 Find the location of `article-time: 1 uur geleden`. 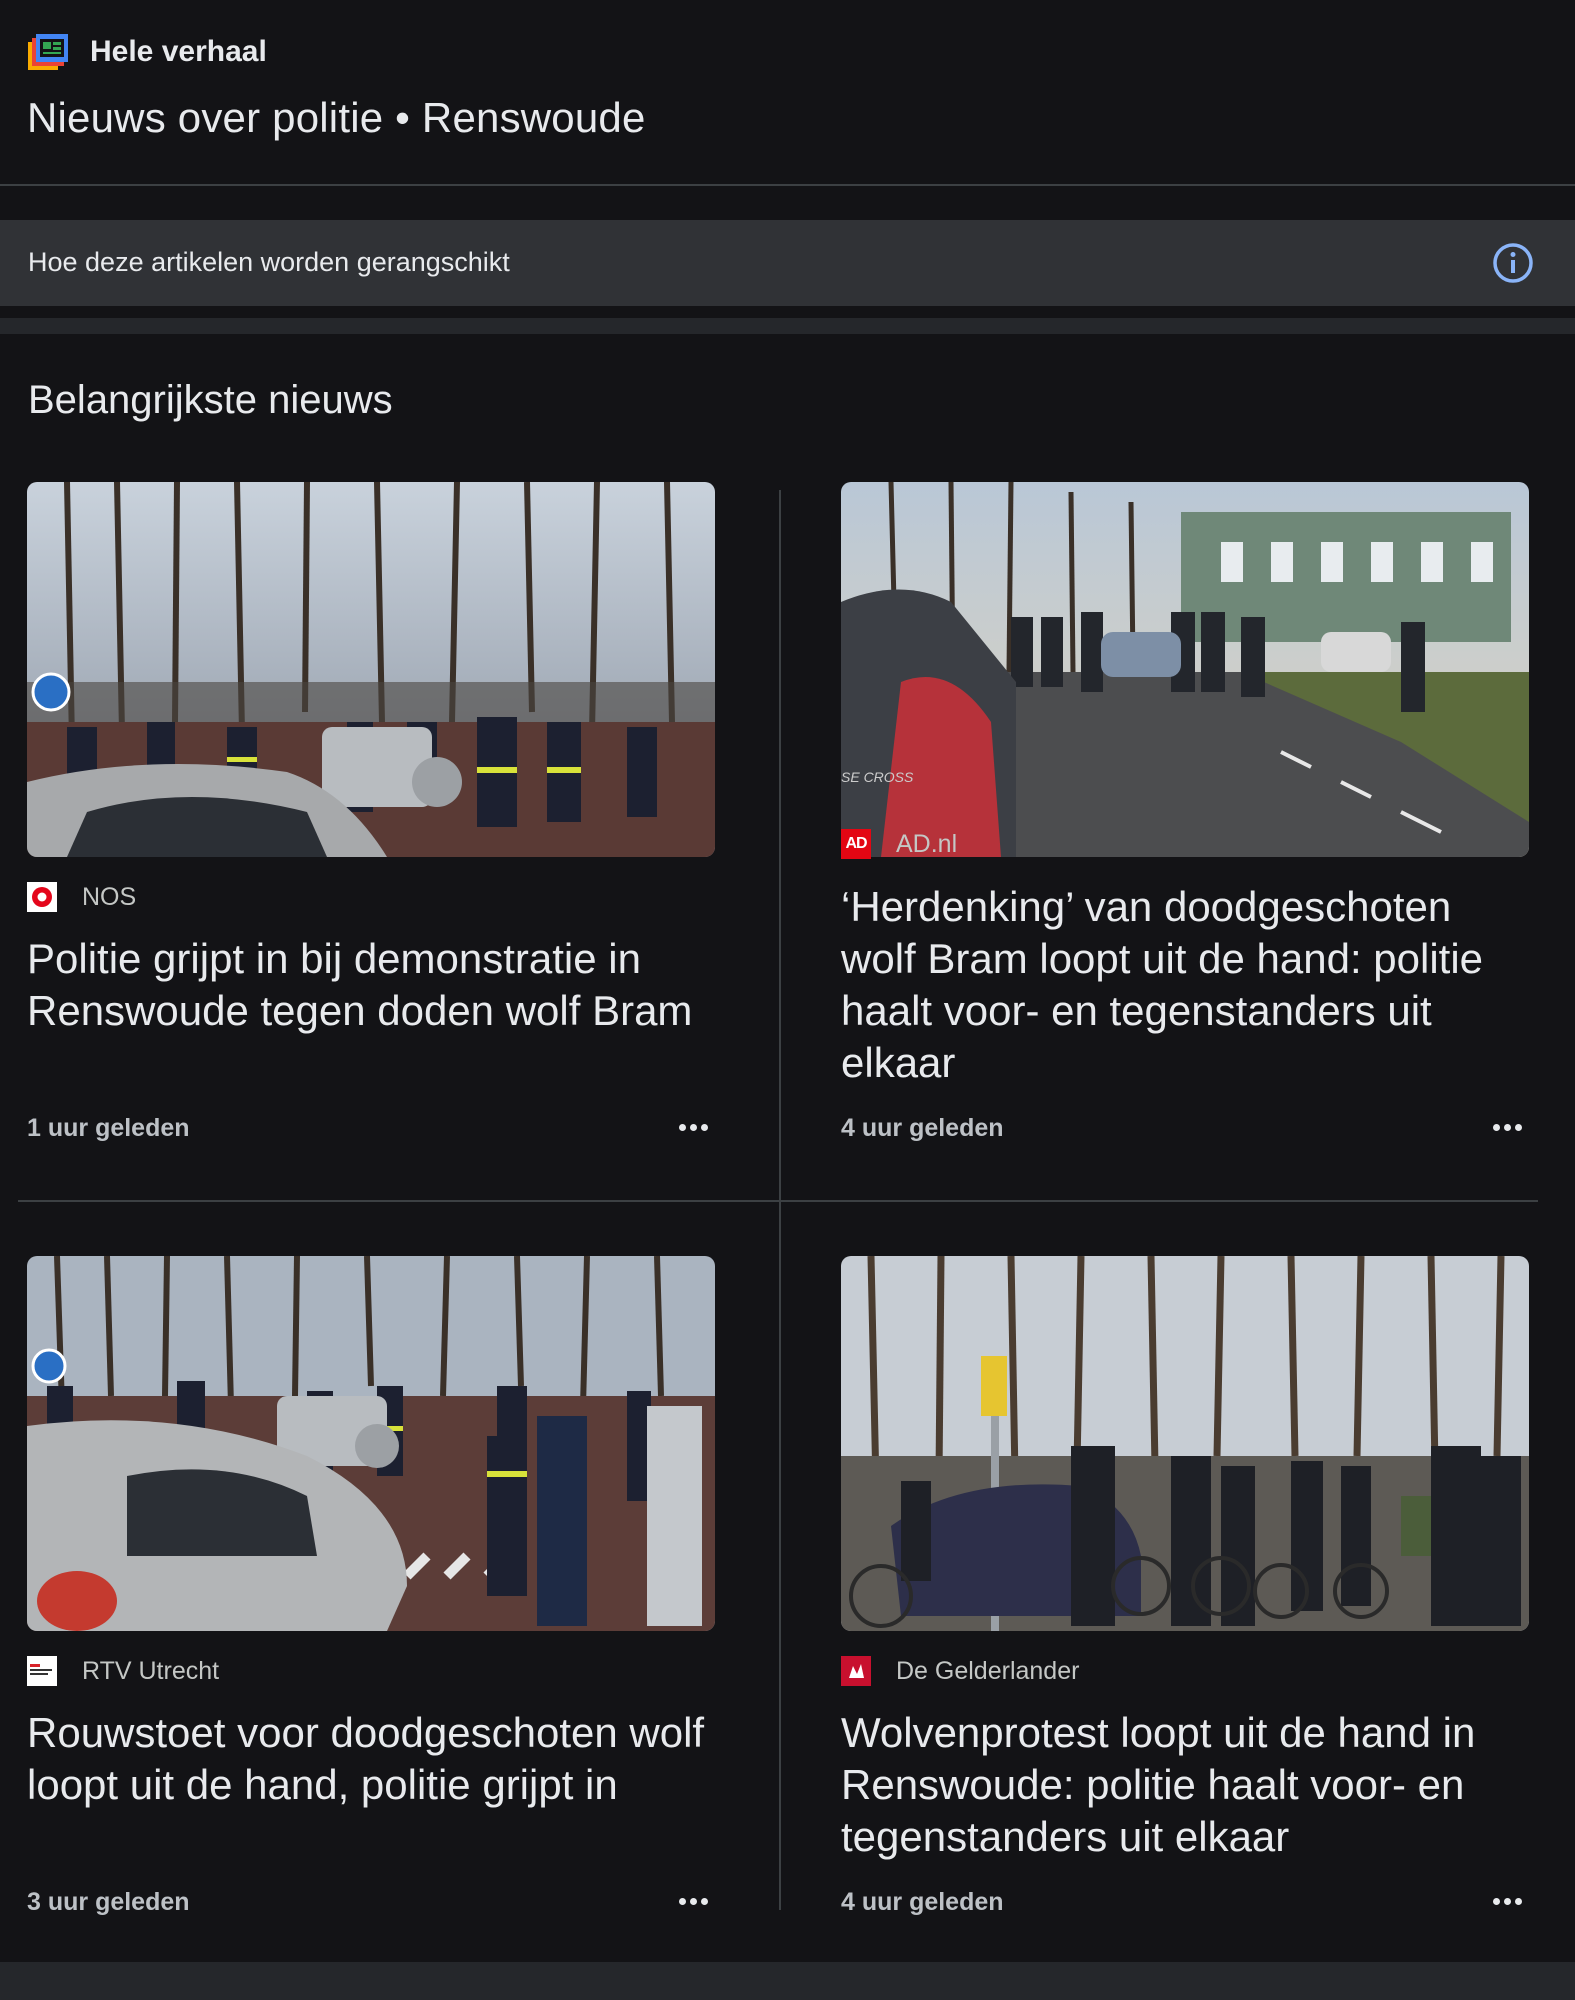

article-time: 1 uur geleden is located at coordinates (108, 1128).